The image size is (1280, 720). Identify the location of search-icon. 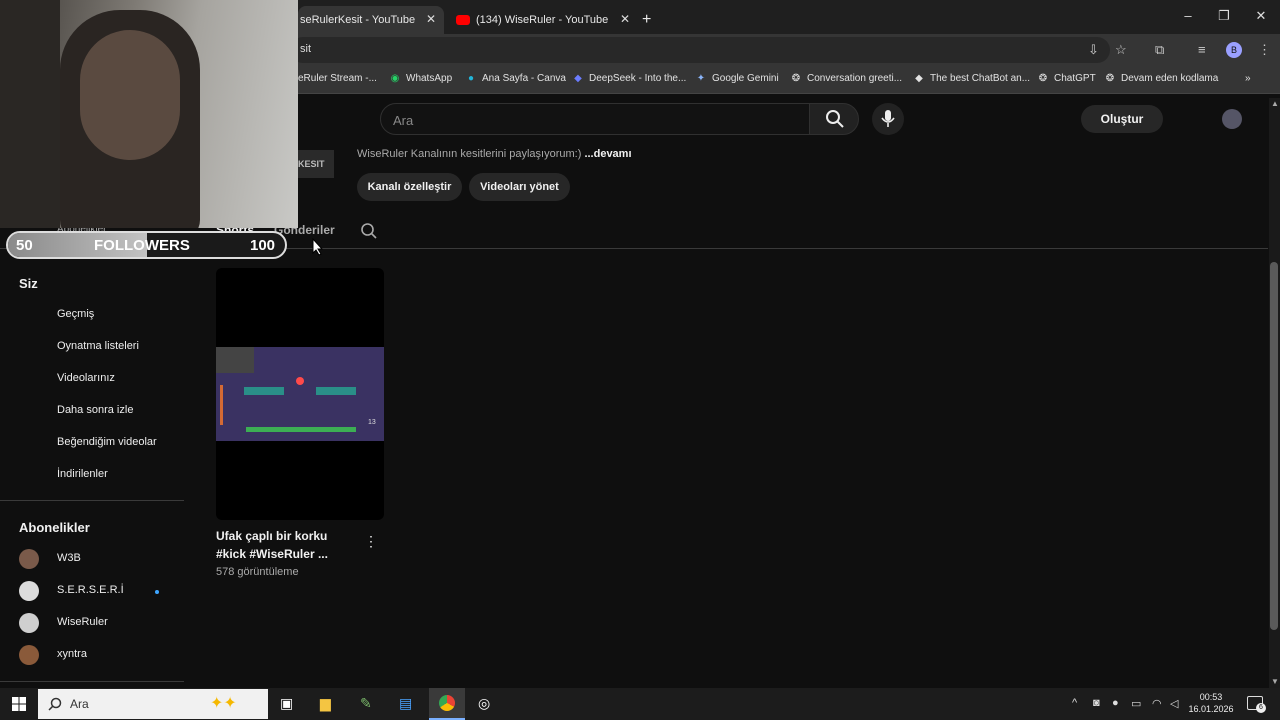
(835, 119).